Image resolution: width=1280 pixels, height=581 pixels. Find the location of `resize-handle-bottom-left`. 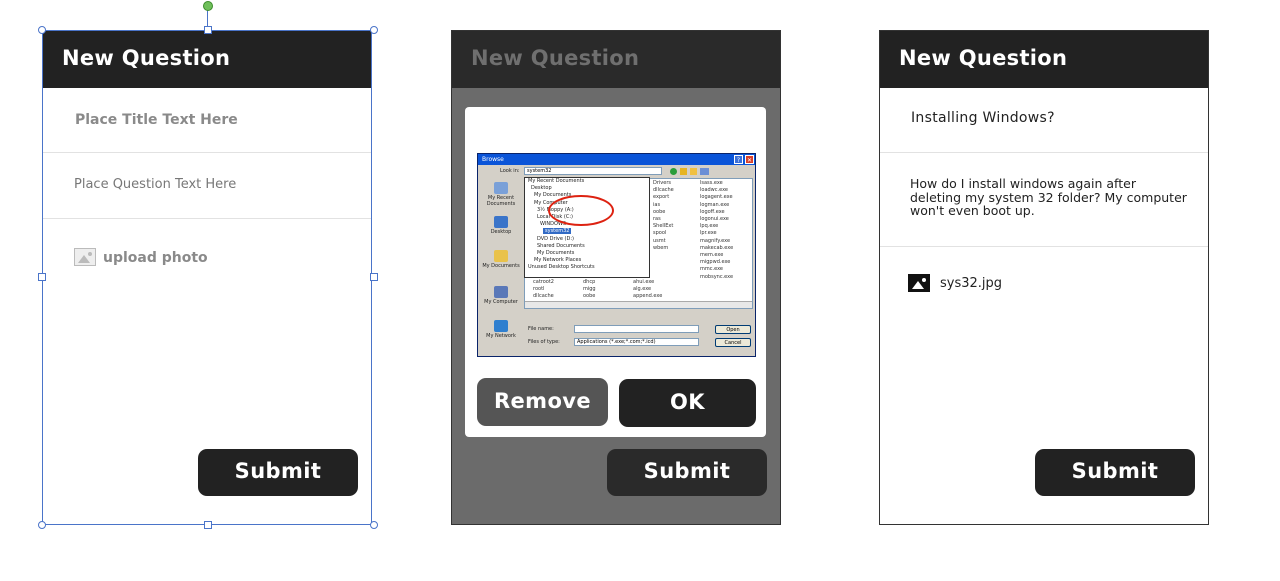

resize-handle-bottom-left is located at coordinates (42, 525).